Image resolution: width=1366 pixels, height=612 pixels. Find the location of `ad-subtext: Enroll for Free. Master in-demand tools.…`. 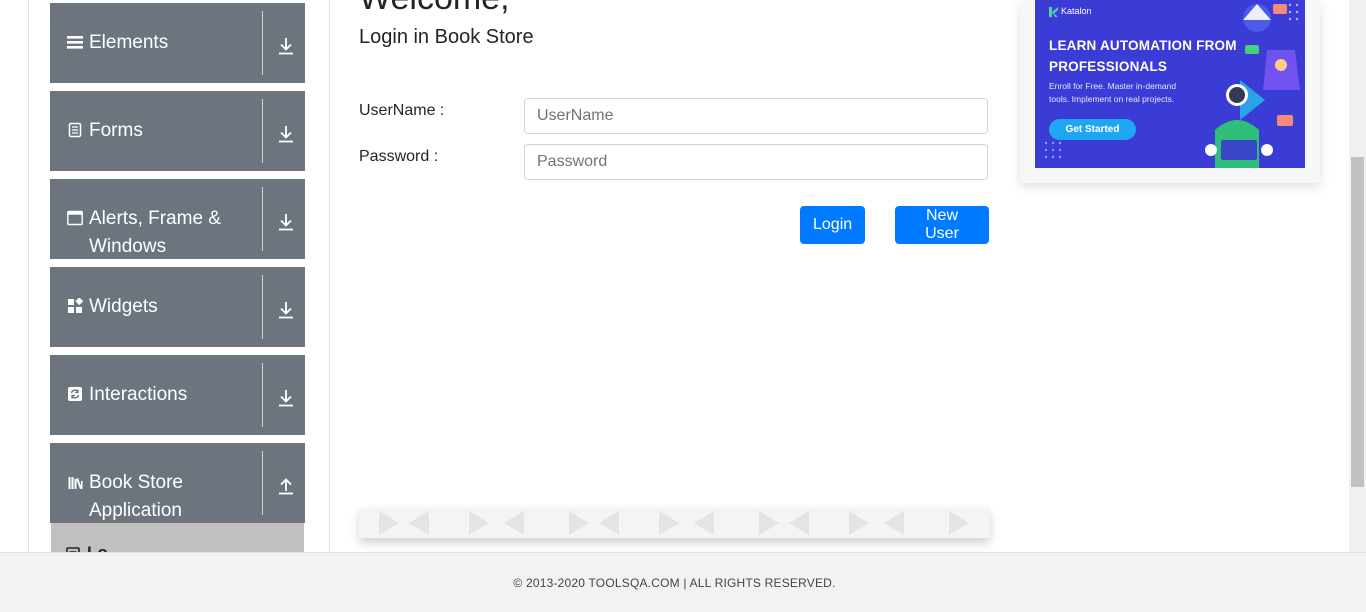

ad-subtext: Enroll for Free. Master in-demand tools.… is located at coordinates (1113, 92).